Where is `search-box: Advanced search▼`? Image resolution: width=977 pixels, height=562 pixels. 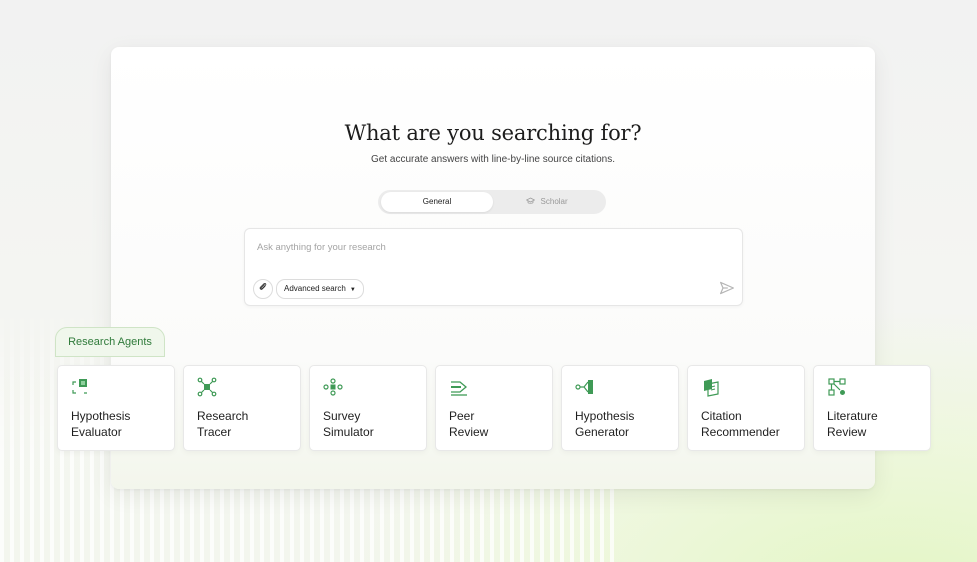
search-box: Advanced search▼ is located at coordinates (493, 267).